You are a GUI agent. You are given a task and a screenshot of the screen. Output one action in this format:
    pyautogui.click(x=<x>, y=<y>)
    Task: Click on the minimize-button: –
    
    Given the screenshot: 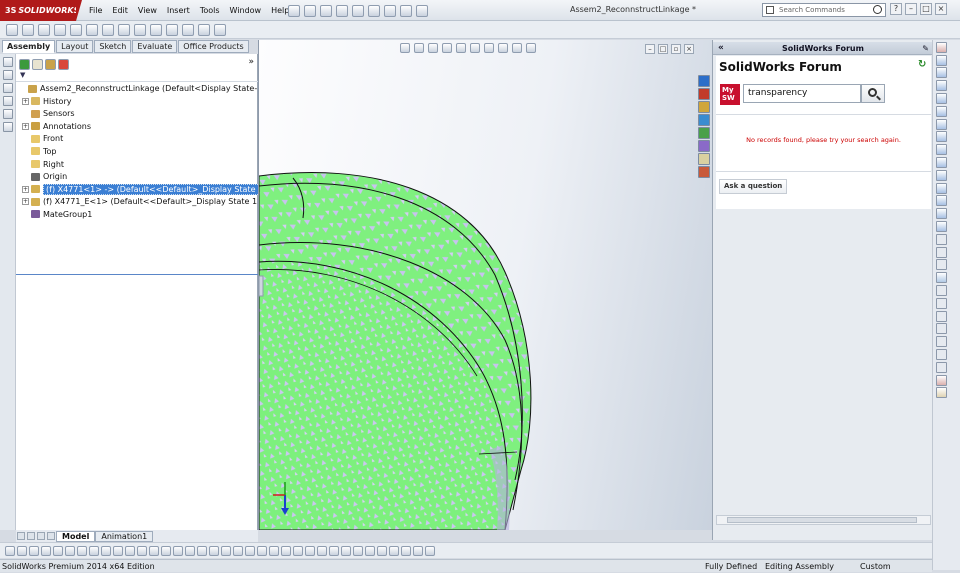 What is the action you would take?
    pyautogui.click(x=911, y=9)
    